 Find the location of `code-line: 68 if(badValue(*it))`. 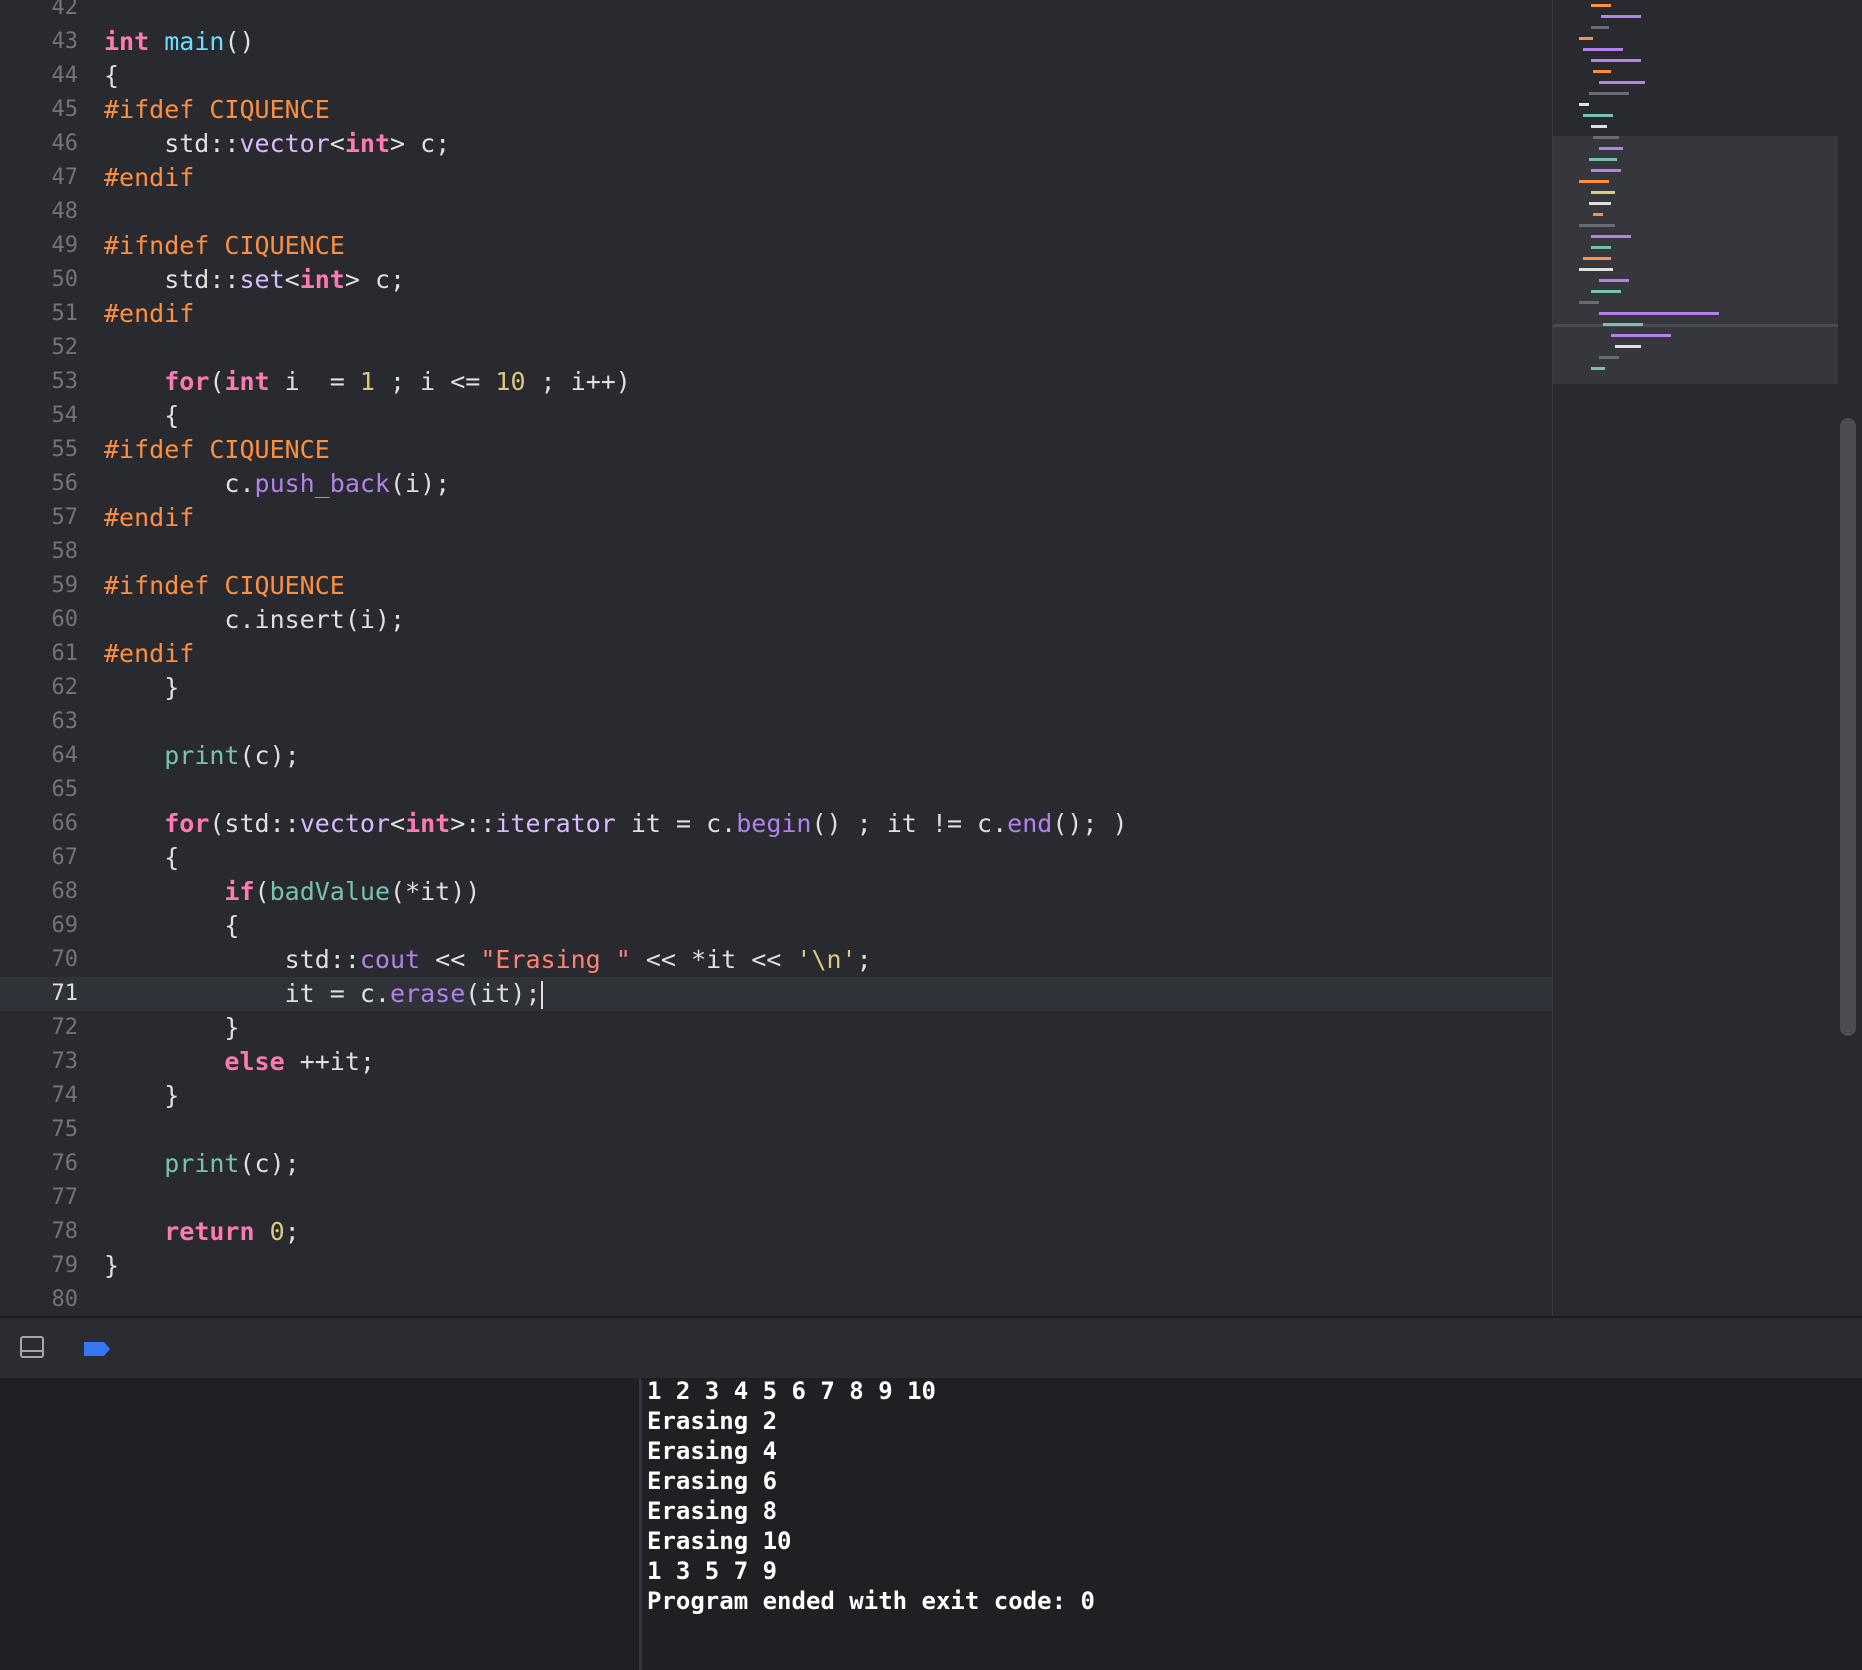

code-line: 68 if(badValue(*it)) is located at coordinates (776, 892).